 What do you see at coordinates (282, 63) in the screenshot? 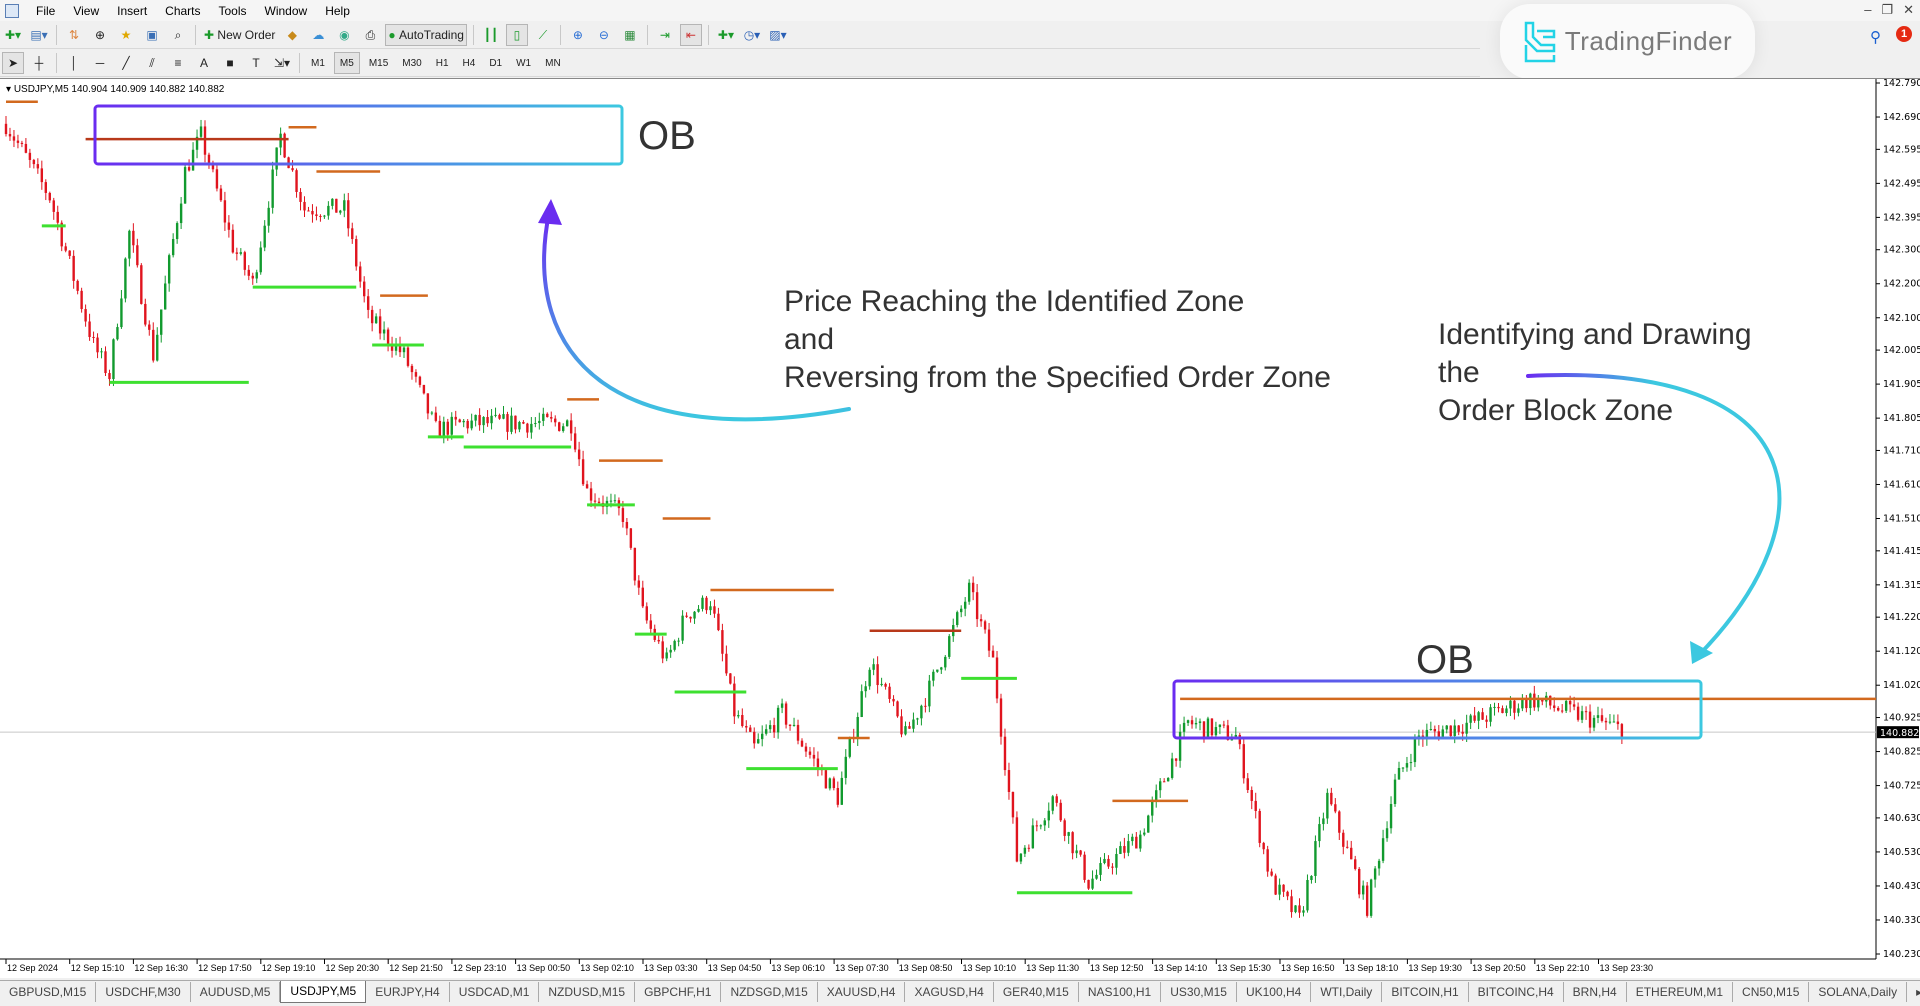
I see `arrows-icon: ⇲▾` at bounding box center [282, 63].